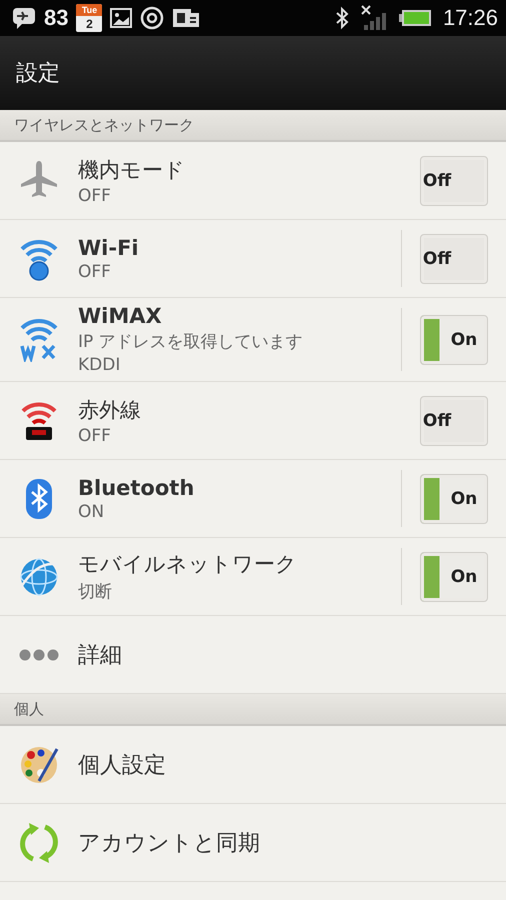 The width and height of the screenshot is (506, 900). What do you see at coordinates (39, 842) in the screenshot?
I see `sync-arrows-icon` at bounding box center [39, 842].